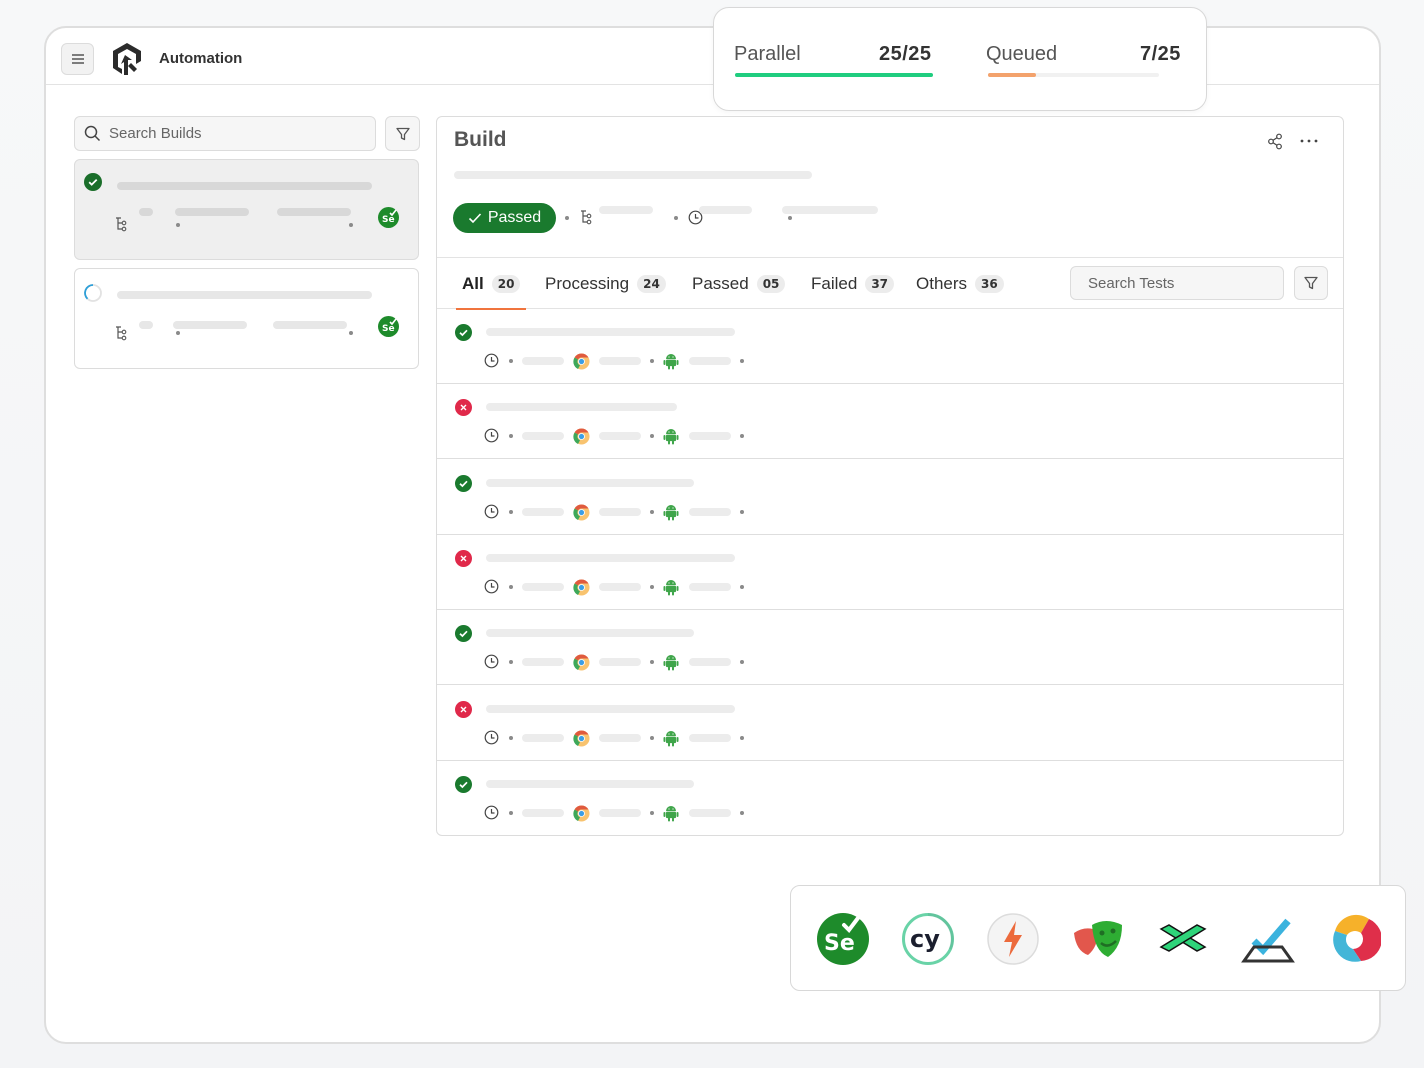 This screenshot has height=1068, width=1424. What do you see at coordinates (1187, 283) in the screenshot?
I see `search-tests-input` at bounding box center [1187, 283].